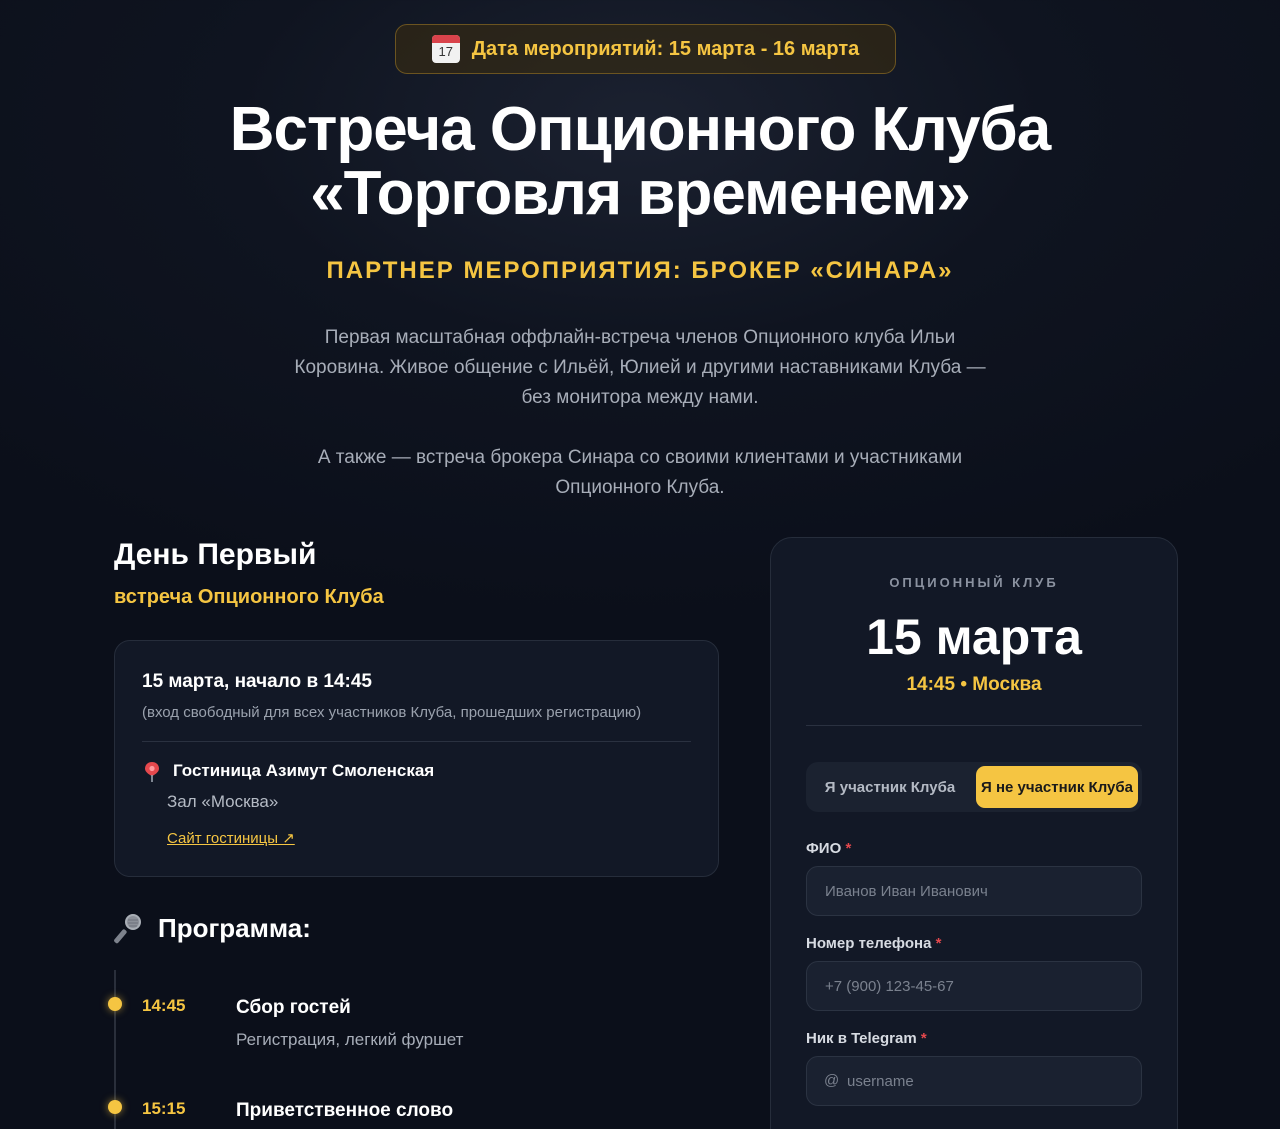  Describe the element at coordinates (345, 1110) in the screenshot. I see `timeline-name: Приветственное слово` at that location.